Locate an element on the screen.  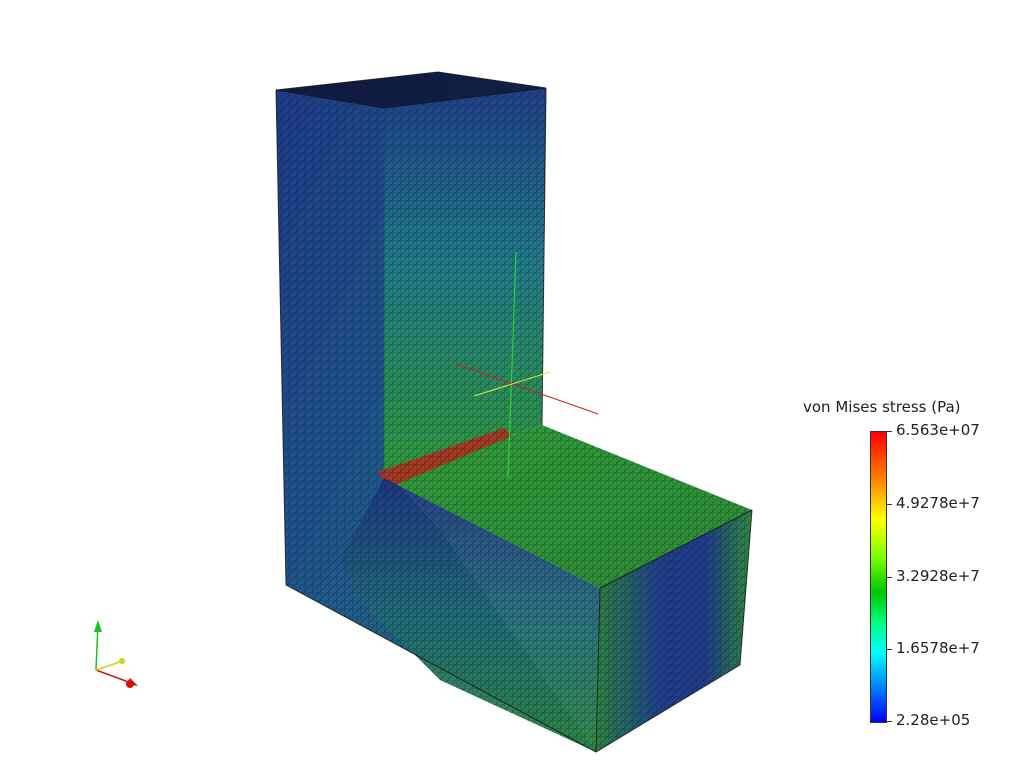
colorbar-title: von Mises stress (Pa) is located at coordinates (882, 407).